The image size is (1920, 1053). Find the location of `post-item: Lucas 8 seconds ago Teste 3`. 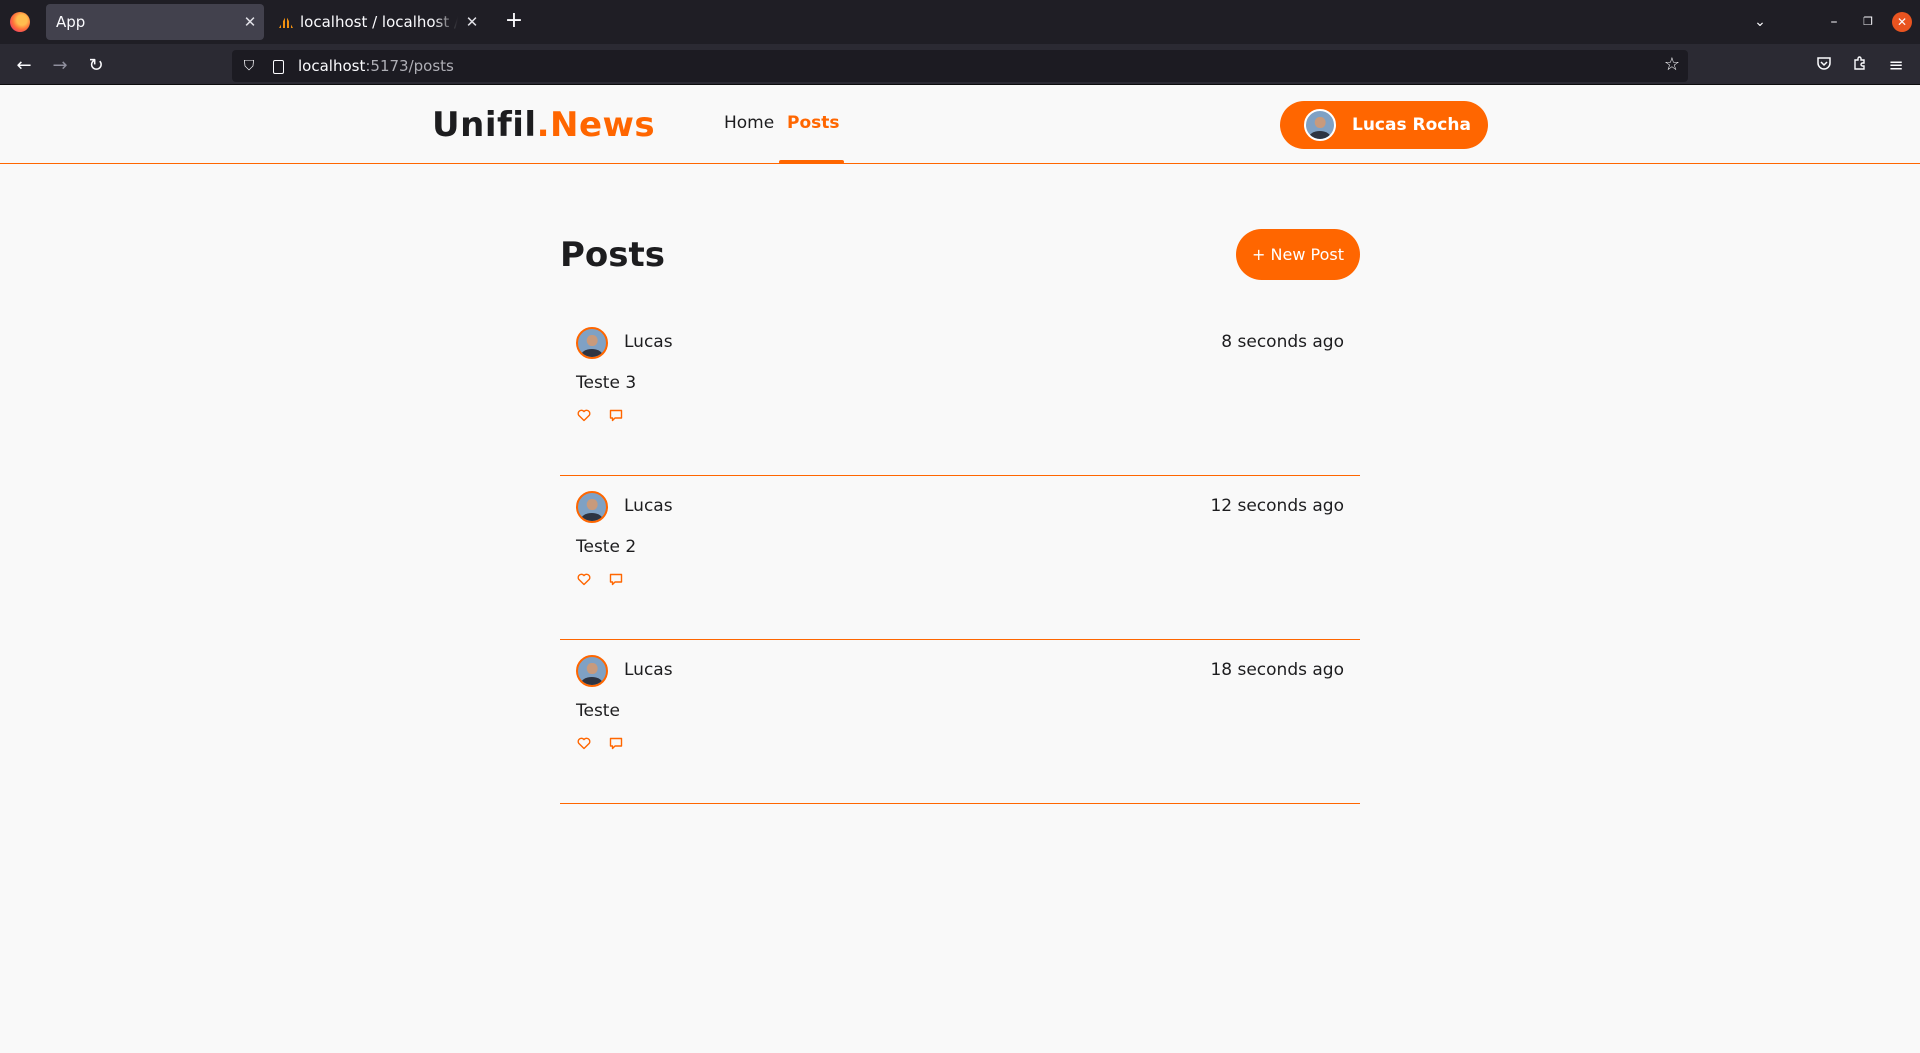

post-item: Lucas 8 seconds ago Teste 3 is located at coordinates (960, 394).